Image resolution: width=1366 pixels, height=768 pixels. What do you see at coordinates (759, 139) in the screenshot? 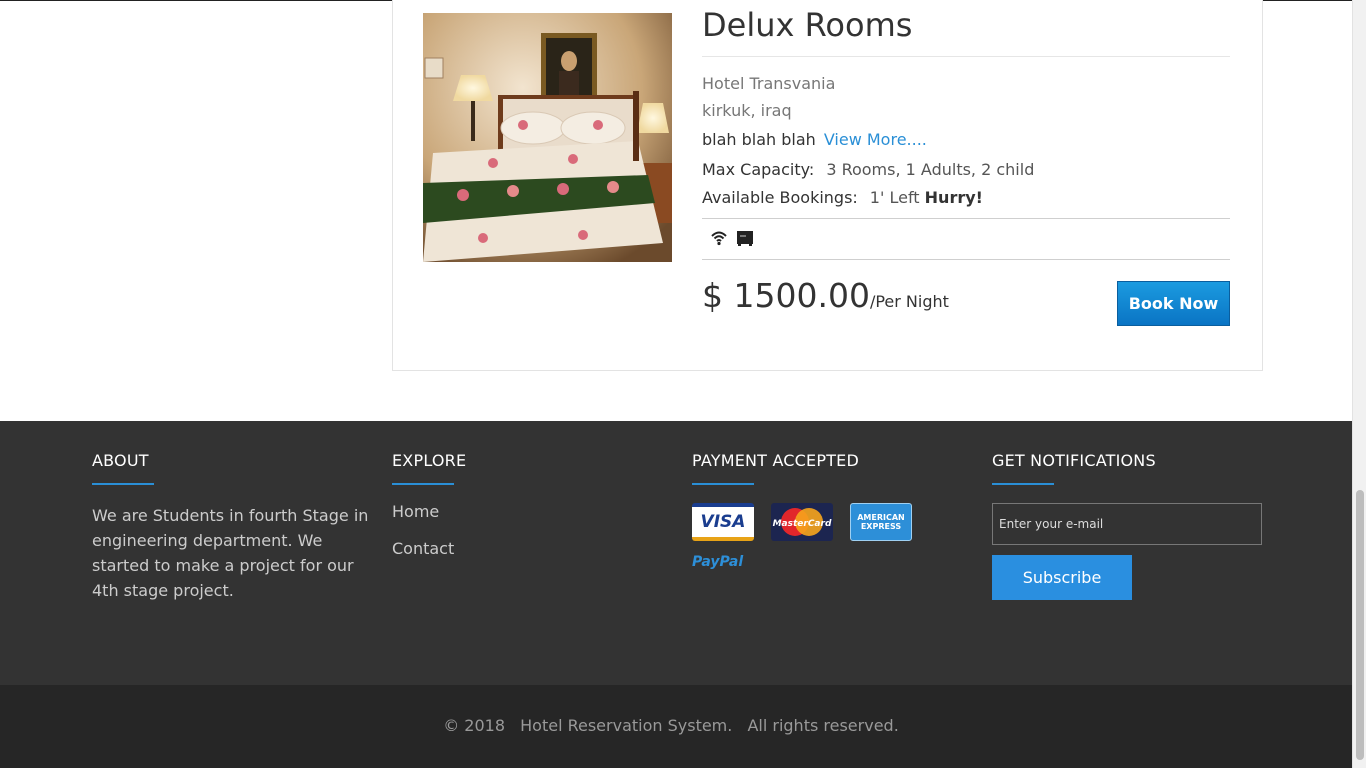
I see `description-text: blah blah blah` at bounding box center [759, 139].